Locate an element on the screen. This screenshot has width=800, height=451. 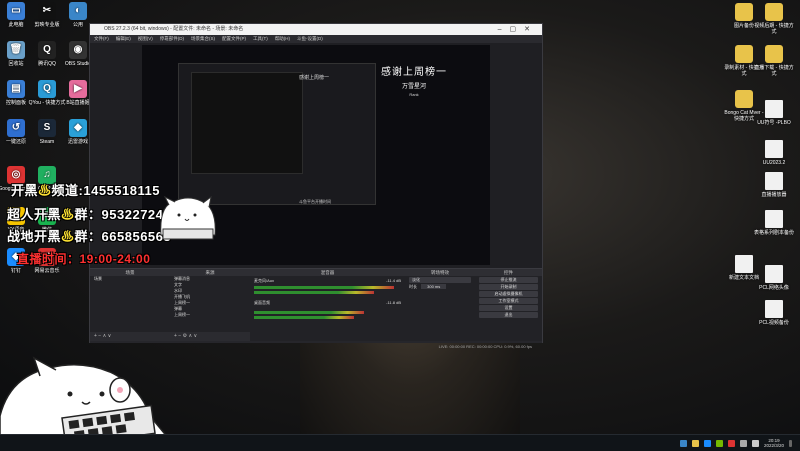
controls-dock: 控件 停止推流 开始录制 启动虚拟摄像机 工作室模式 设置 退出 is located at coordinates (508, 305).